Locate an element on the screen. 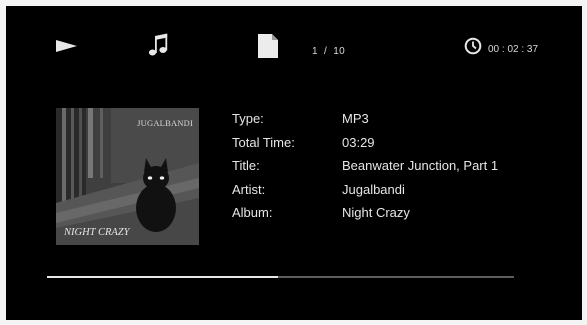 The image size is (587, 325). info-row-type: Type: MP3 is located at coordinates (365, 123).